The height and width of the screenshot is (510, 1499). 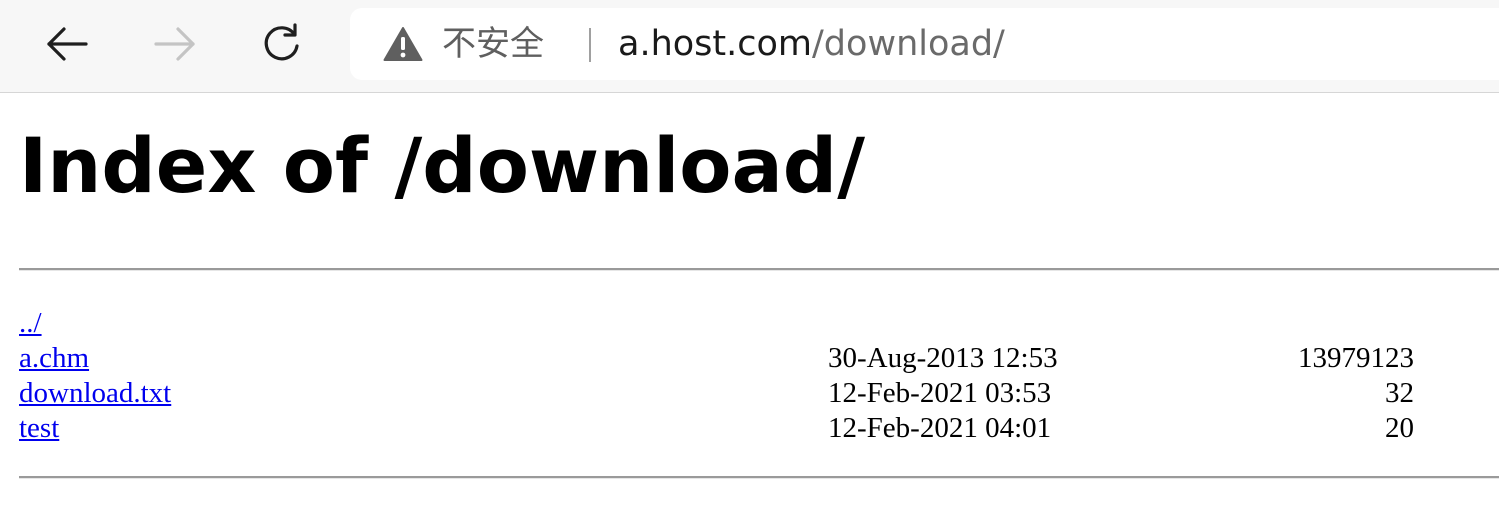 I want to click on top-divider, so click(x=759, y=269).